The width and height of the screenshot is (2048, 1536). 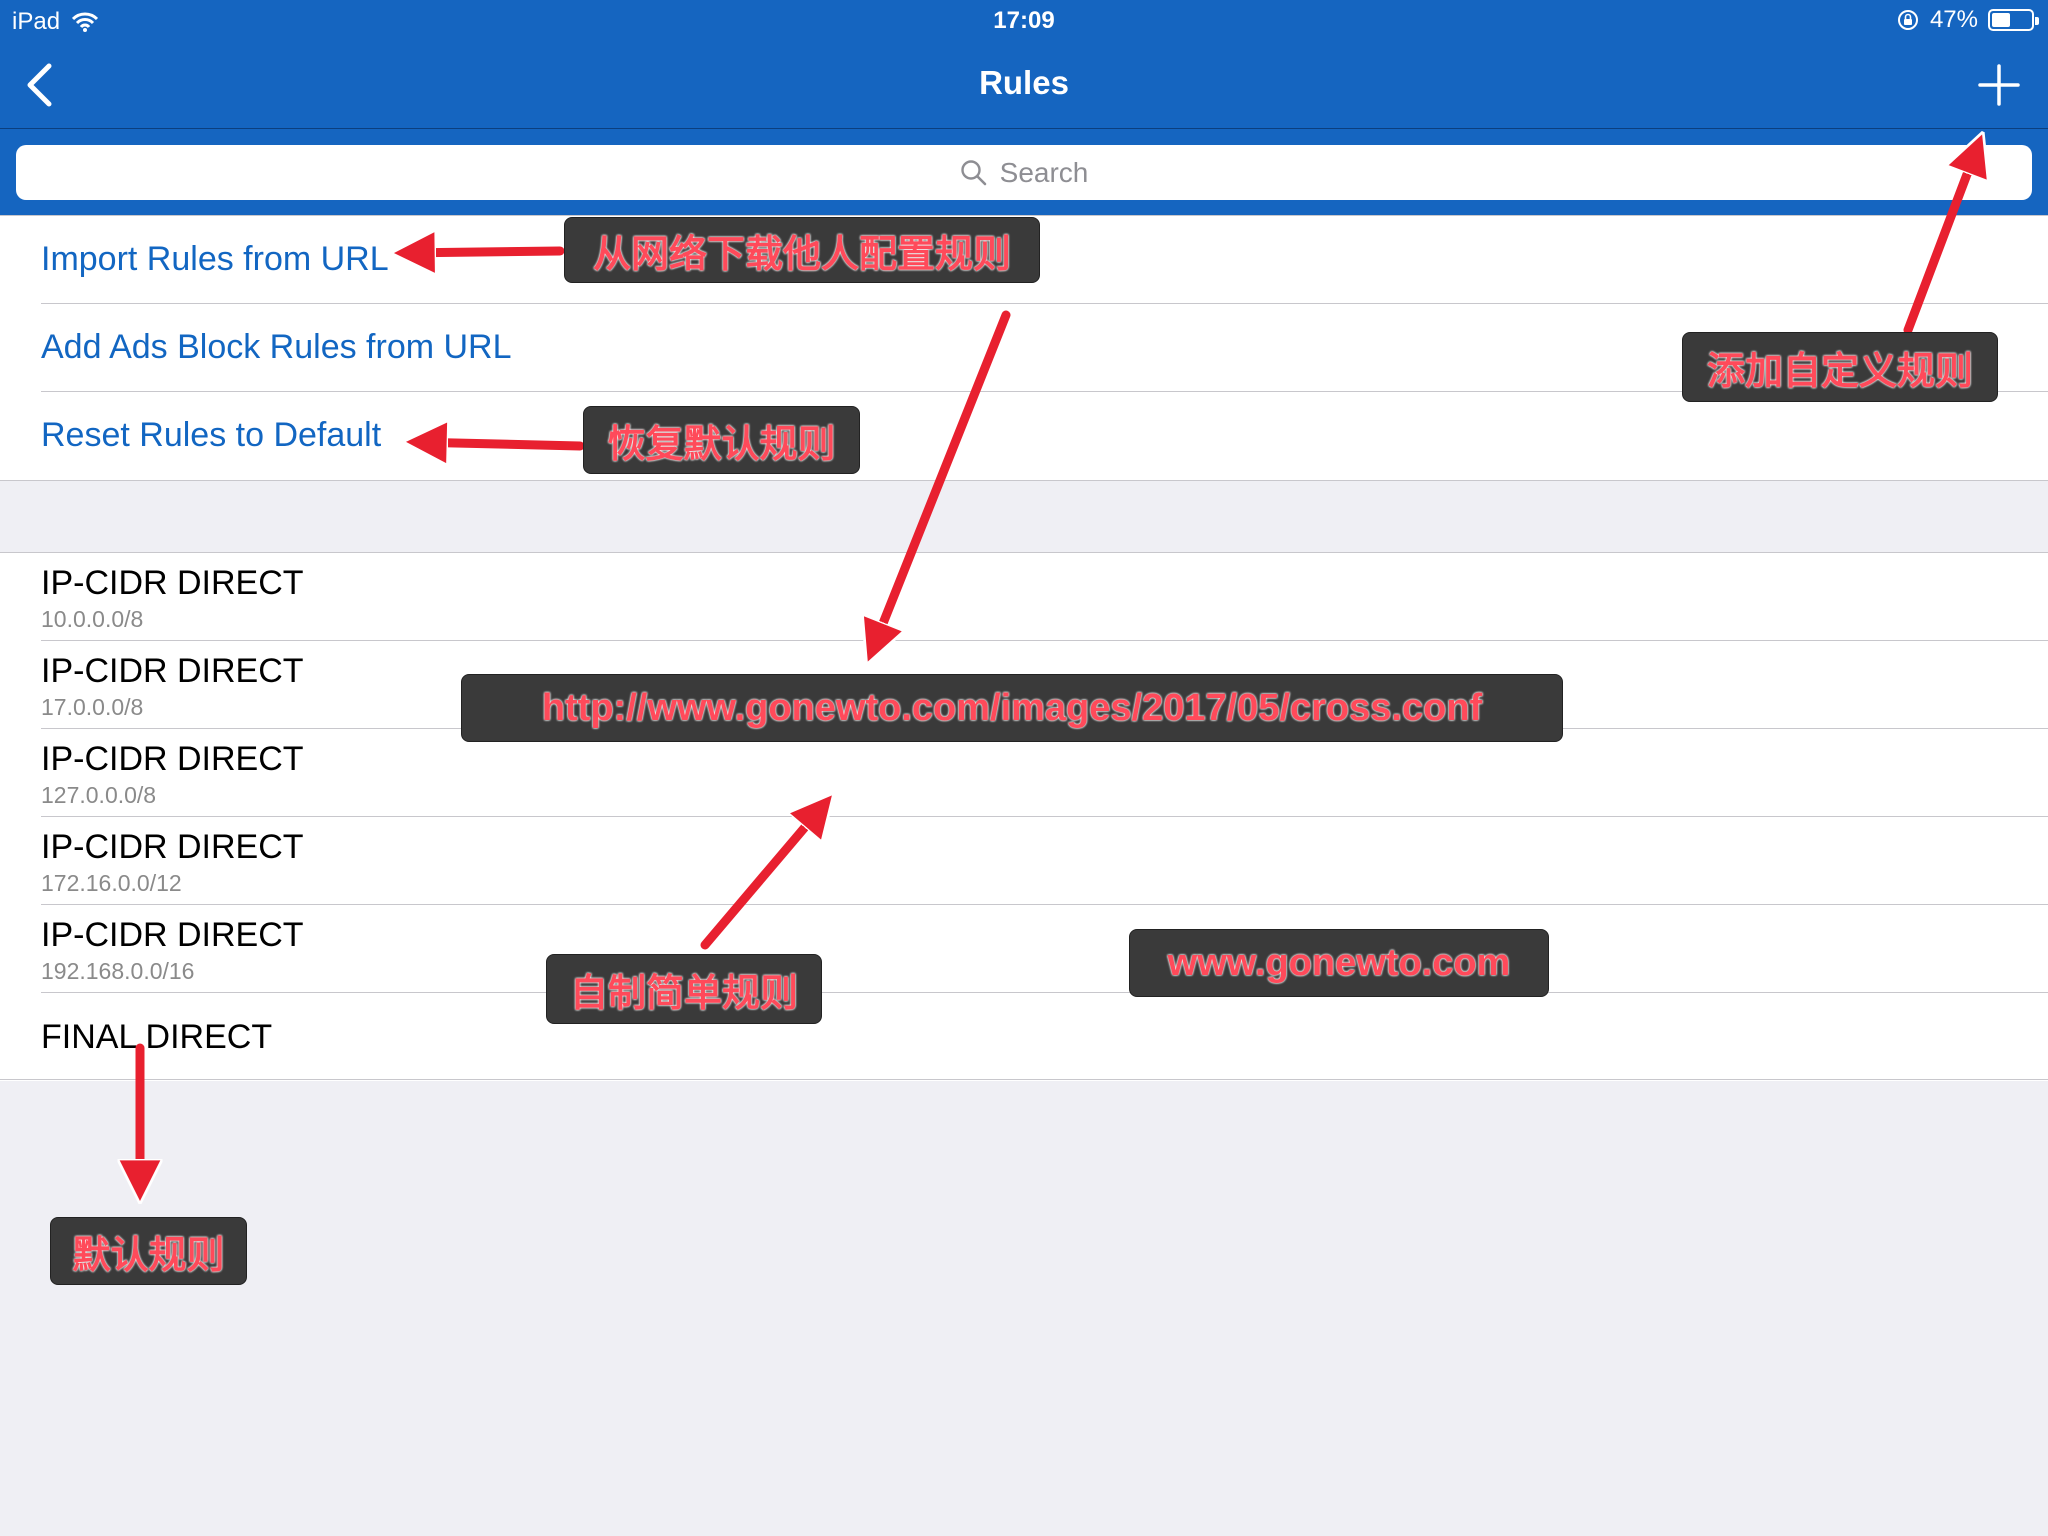 What do you see at coordinates (211, 435) in the screenshot?
I see `reset-rules-link: Reset Rules to Default` at bounding box center [211, 435].